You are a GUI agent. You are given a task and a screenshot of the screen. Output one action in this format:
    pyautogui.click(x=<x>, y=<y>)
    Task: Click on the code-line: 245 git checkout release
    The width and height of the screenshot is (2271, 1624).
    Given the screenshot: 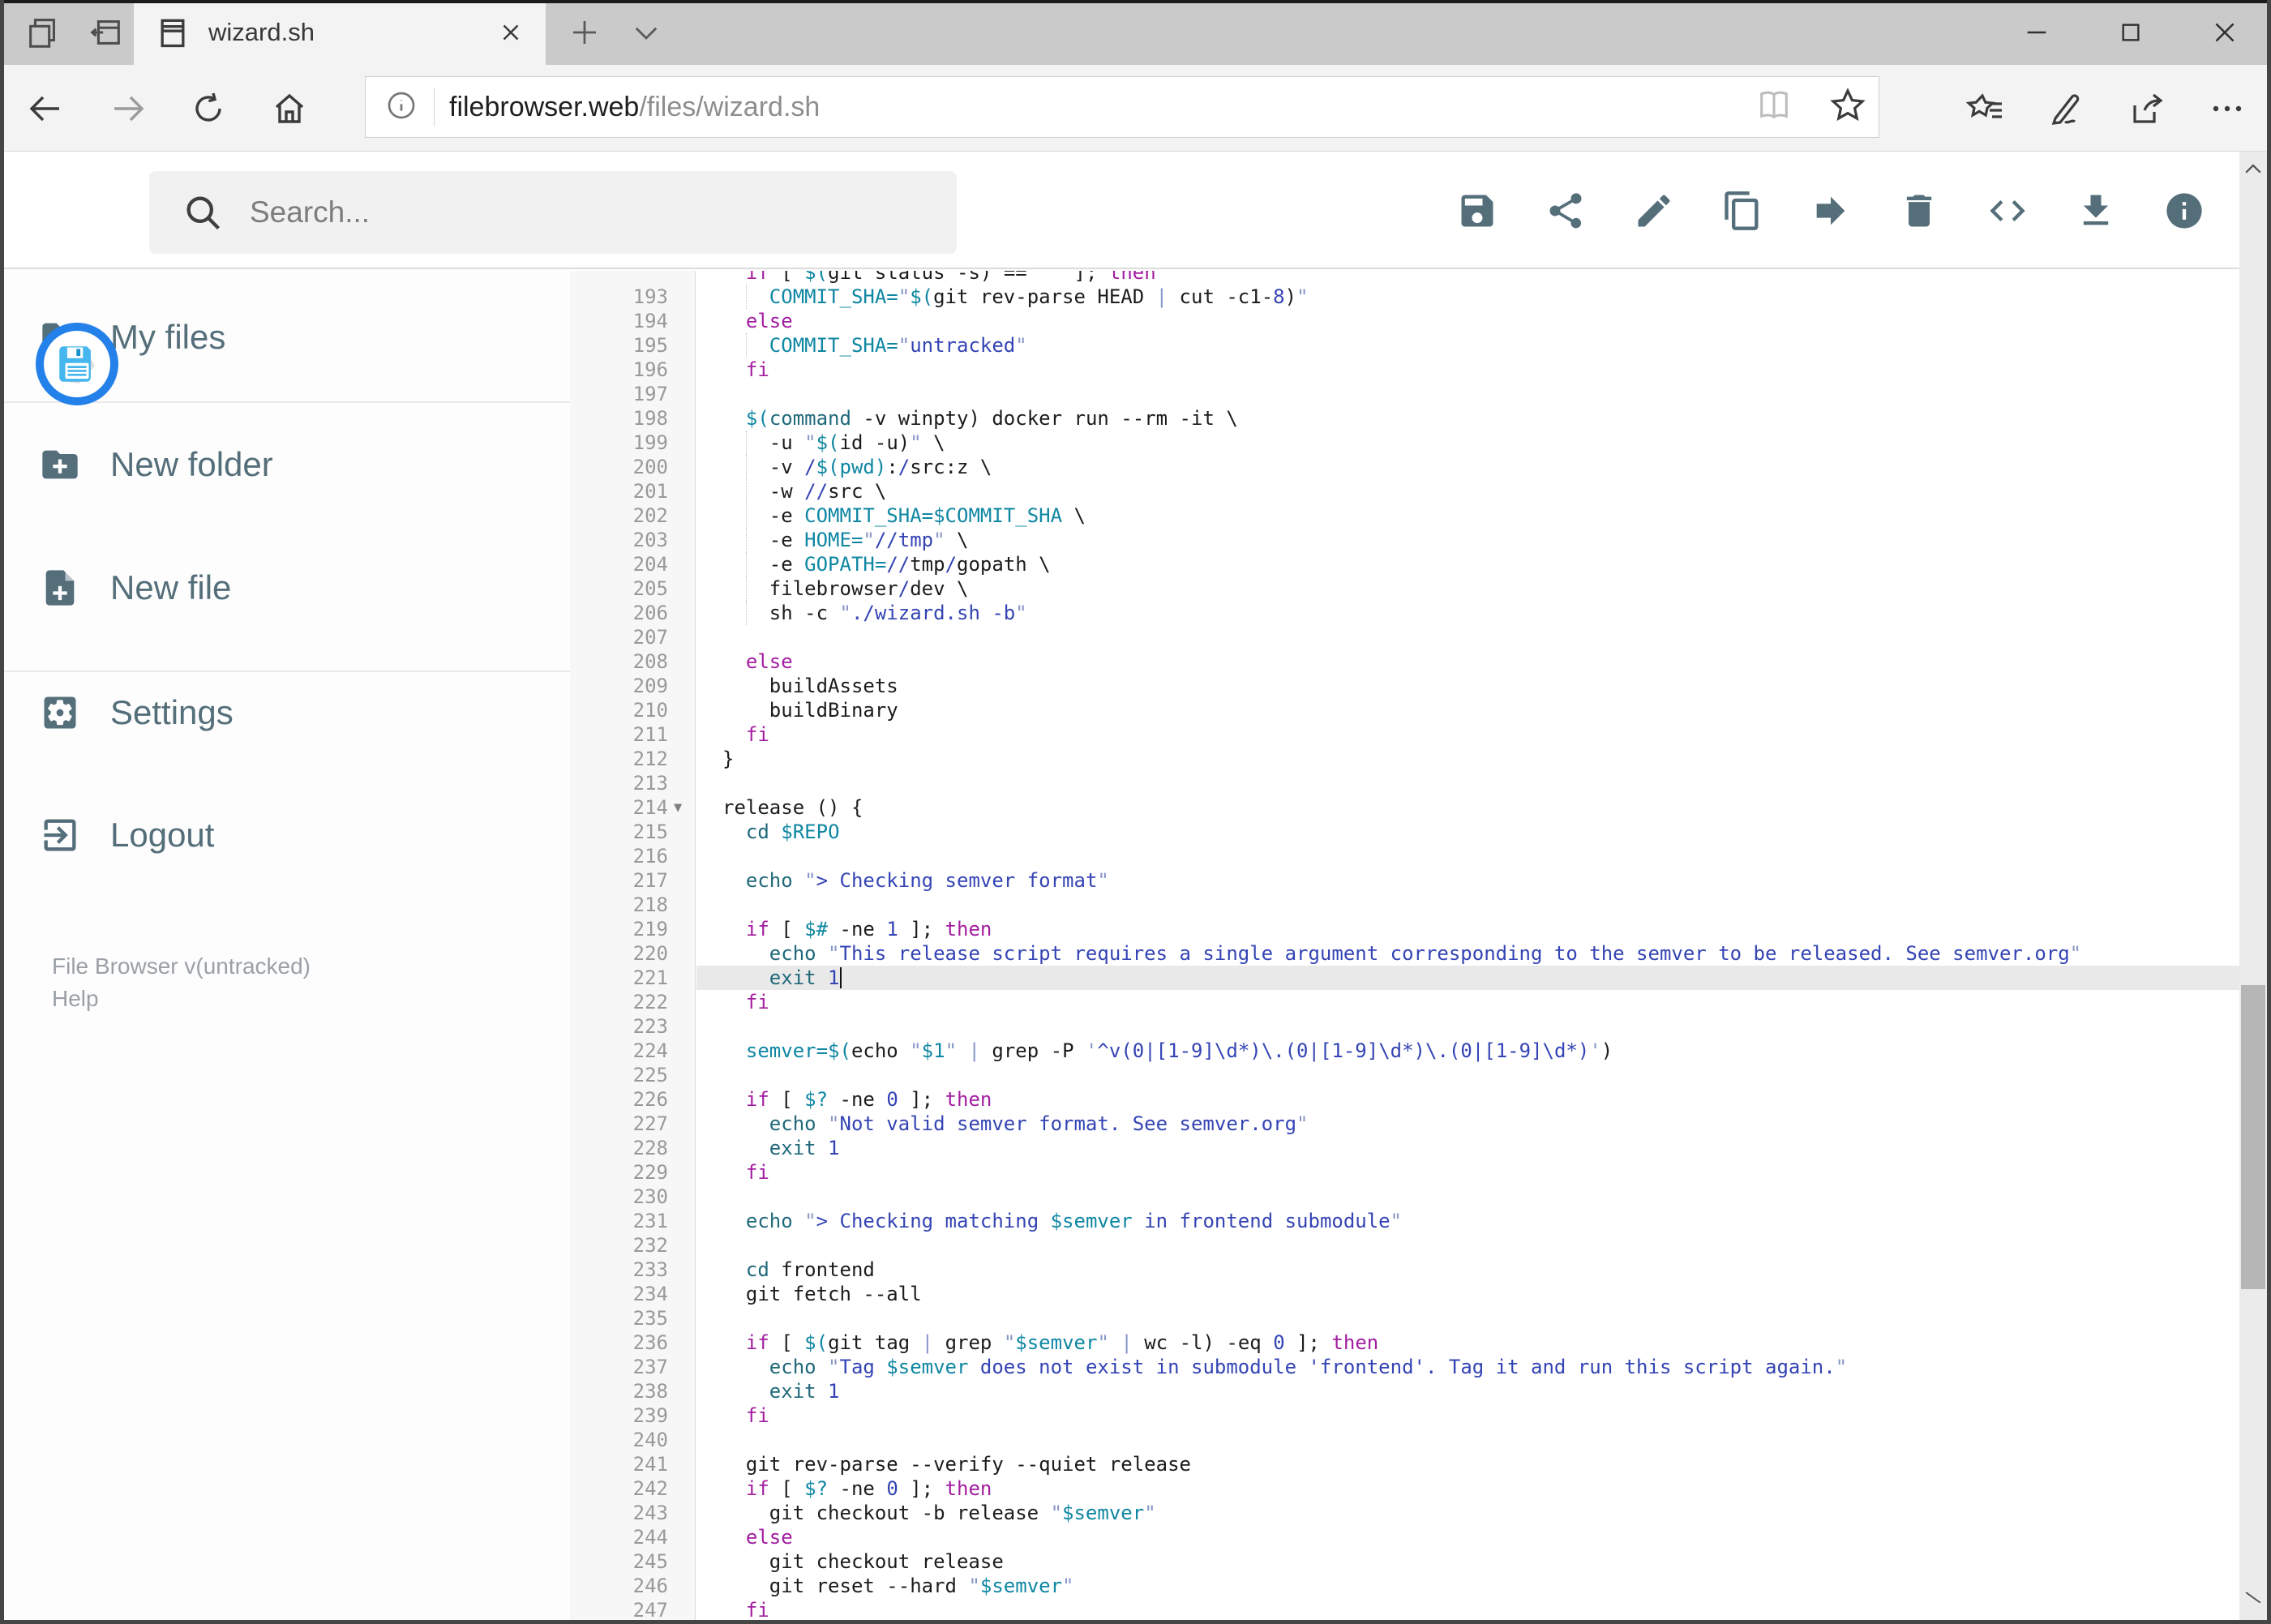 What is the action you would take?
    pyautogui.click(x=1405, y=1562)
    